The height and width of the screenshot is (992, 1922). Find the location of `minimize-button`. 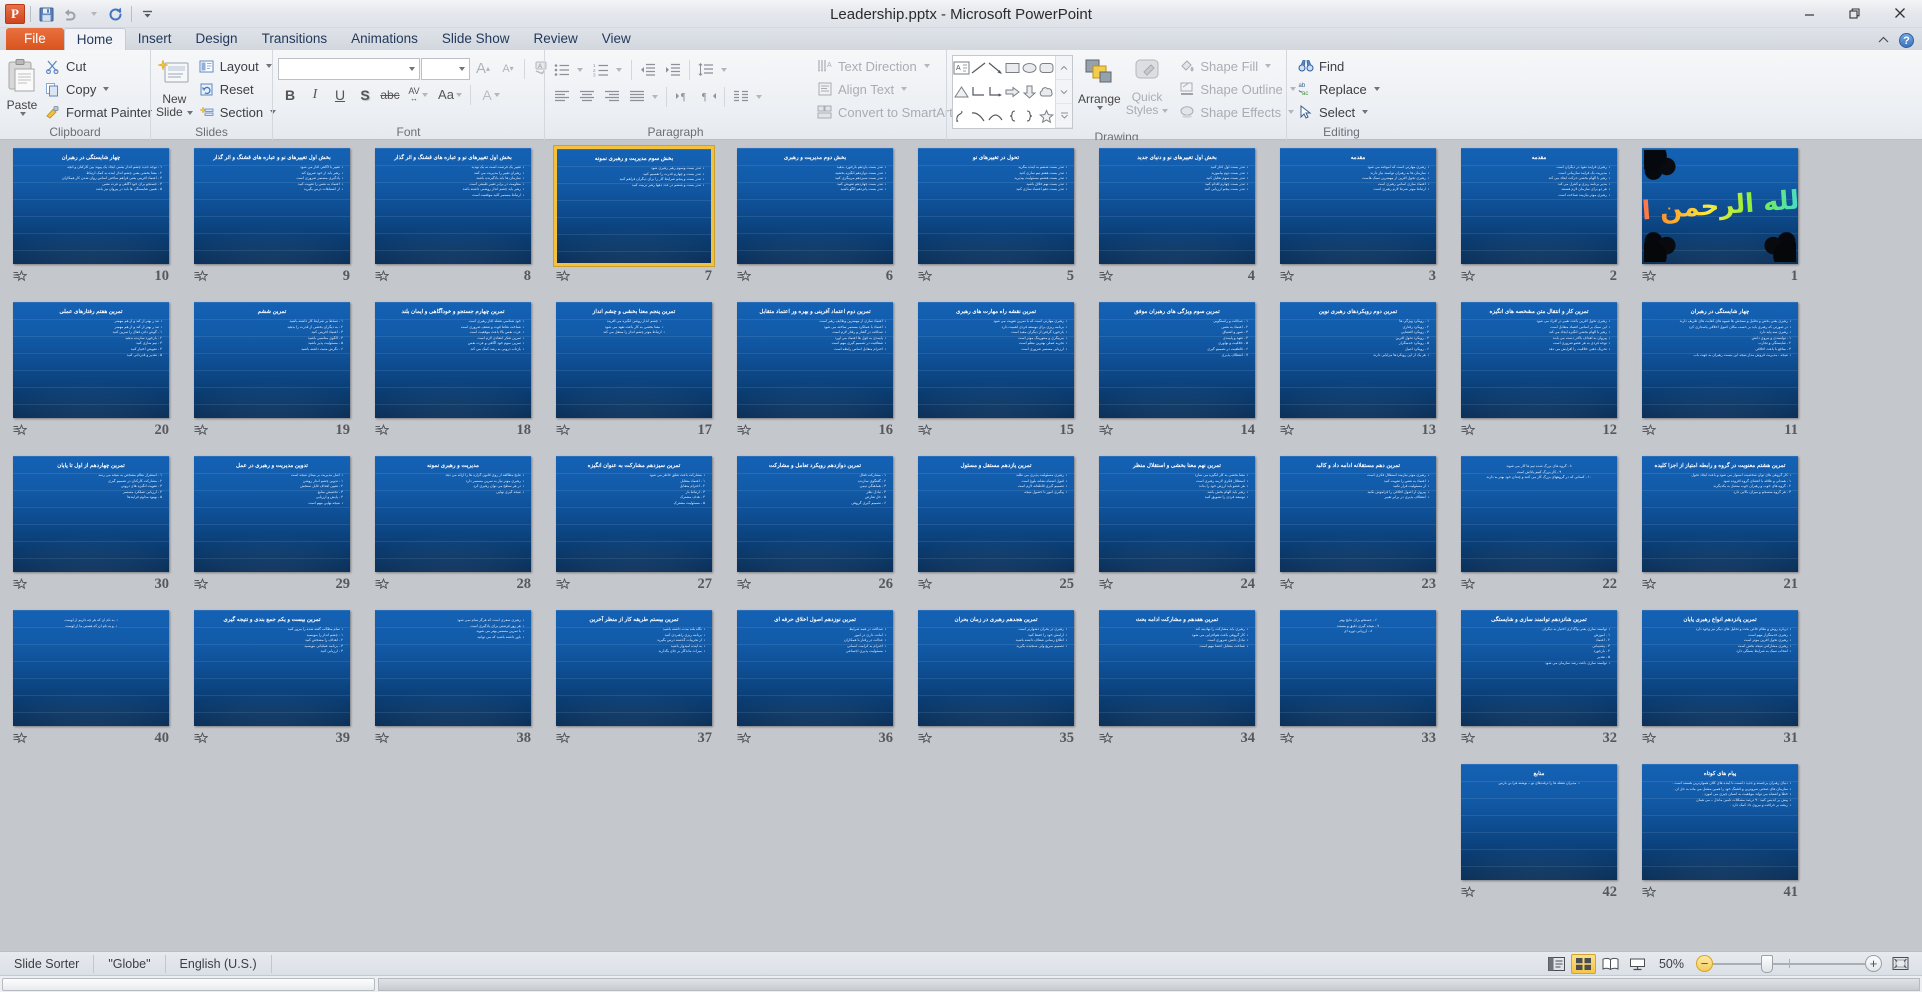

minimize-button is located at coordinates (1809, 13).